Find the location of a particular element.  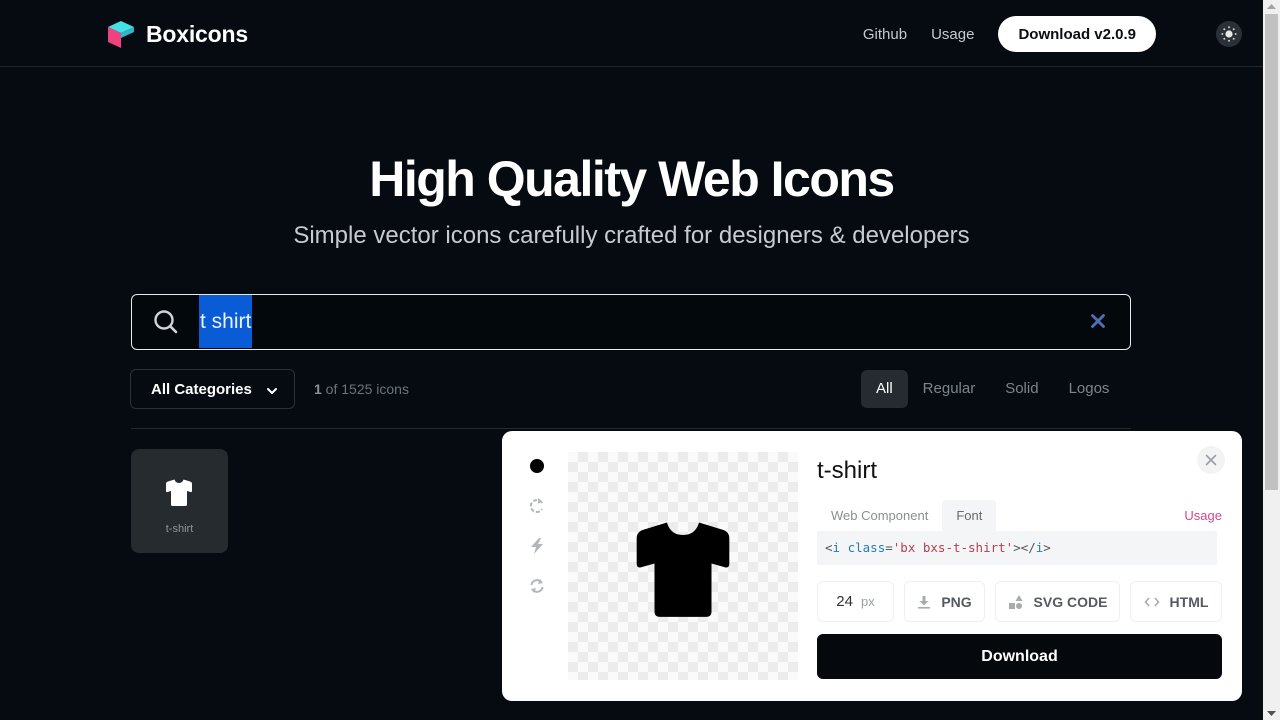

scroll-down-arrow-icon is located at coordinates (1271, 713).